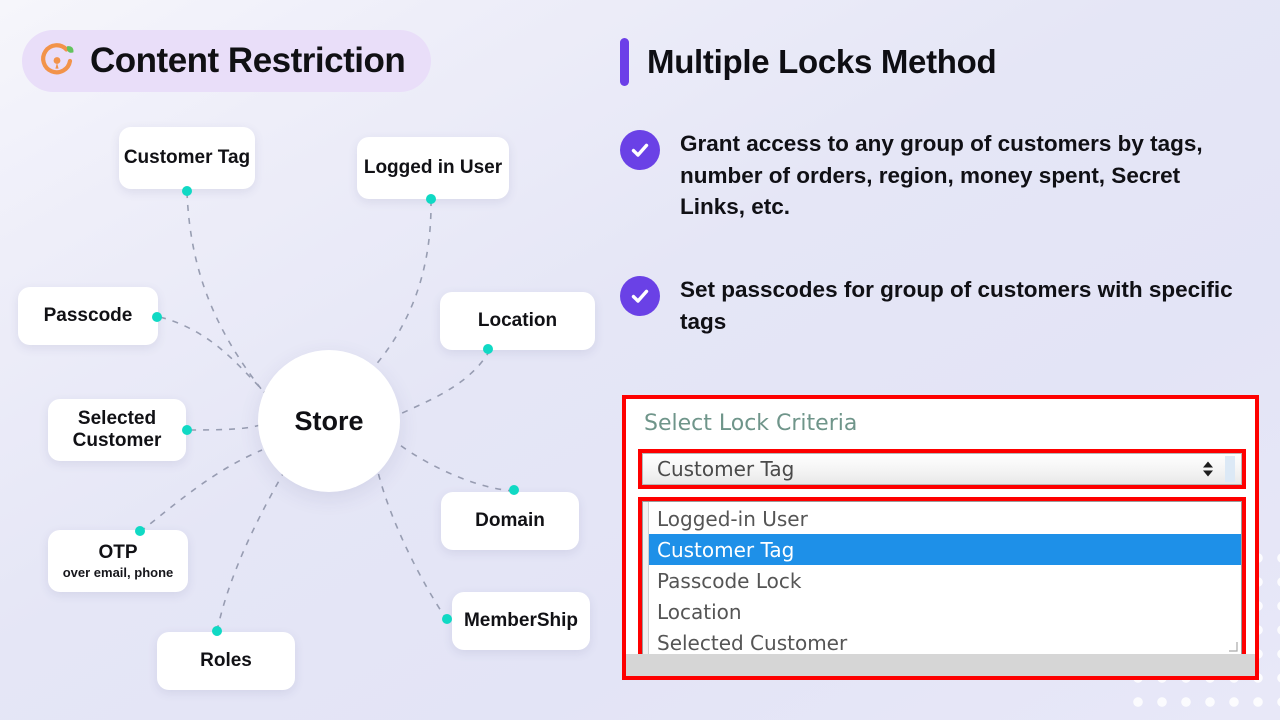  Describe the element at coordinates (822, 61) in the screenshot. I see `right-panel-title: Multiple Locks Method` at that location.